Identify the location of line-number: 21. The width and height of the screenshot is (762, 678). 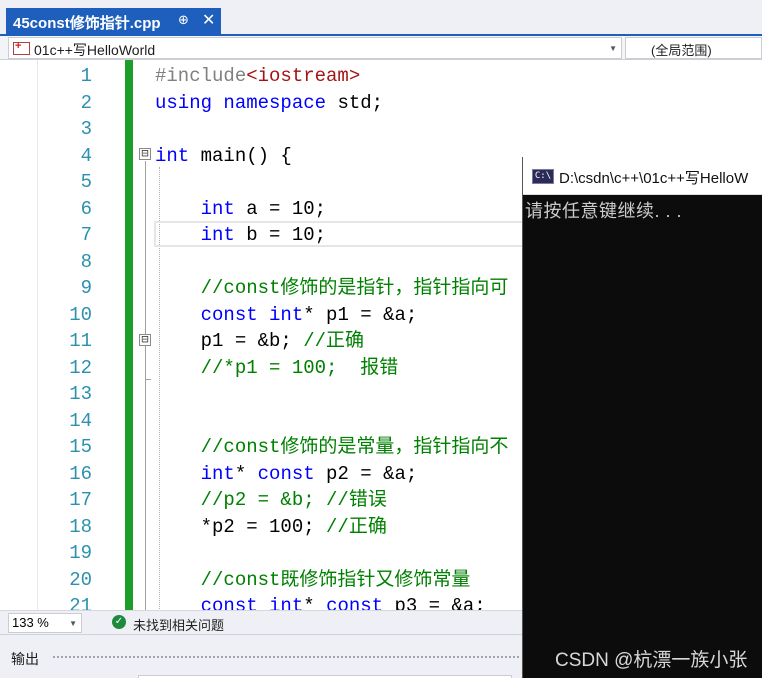
(80, 602).